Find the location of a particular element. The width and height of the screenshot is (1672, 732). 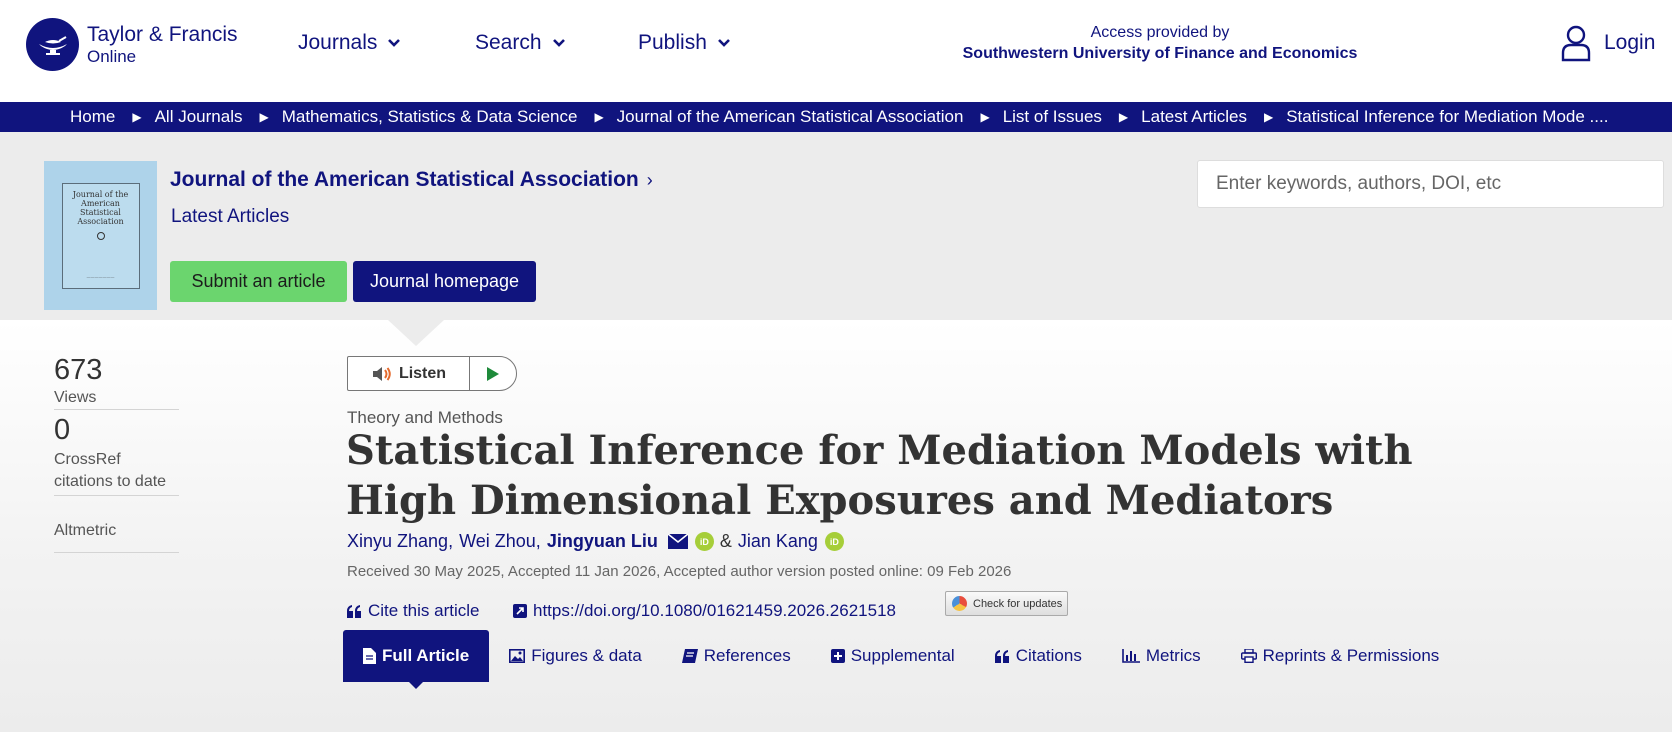

views-label: Views is located at coordinates (75, 397).